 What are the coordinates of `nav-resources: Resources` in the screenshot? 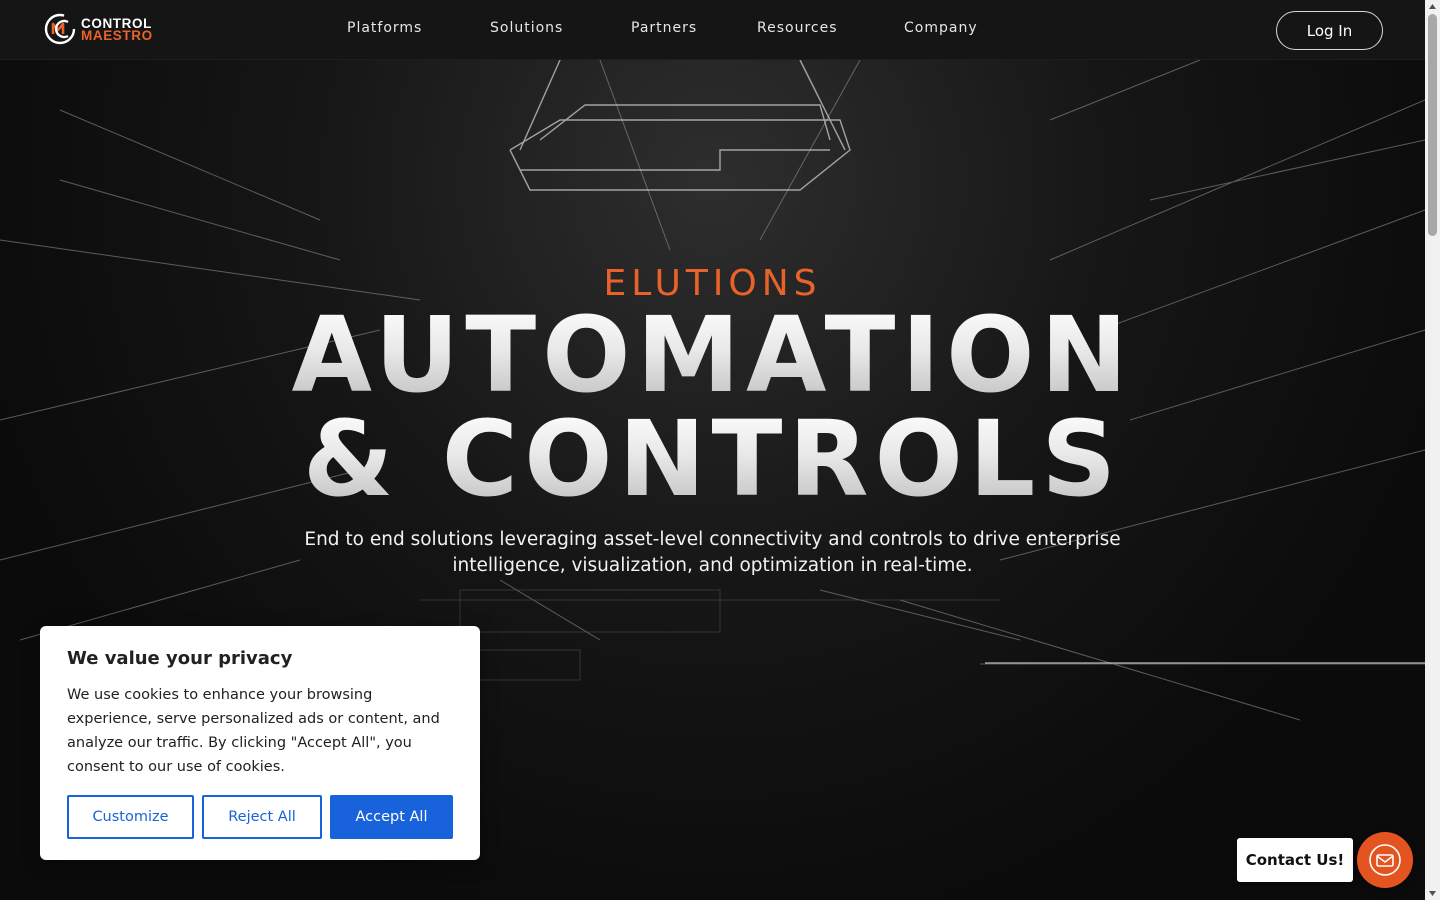 It's located at (797, 28).